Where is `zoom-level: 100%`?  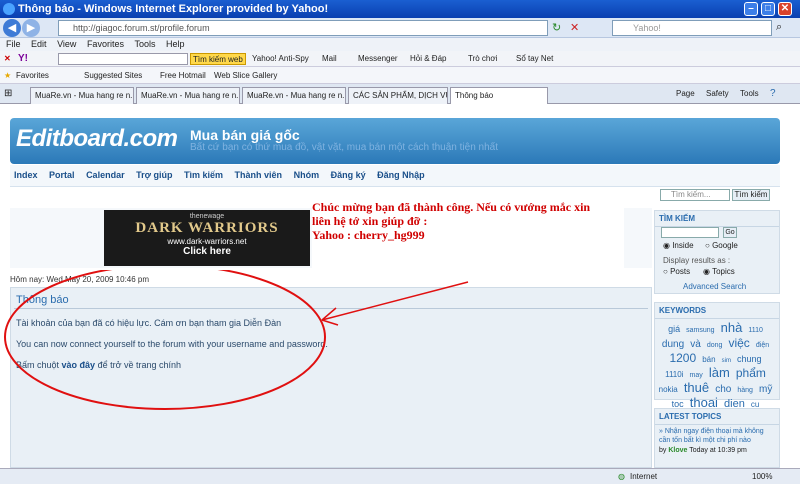
zoom-level: 100% is located at coordinates (762, 476).